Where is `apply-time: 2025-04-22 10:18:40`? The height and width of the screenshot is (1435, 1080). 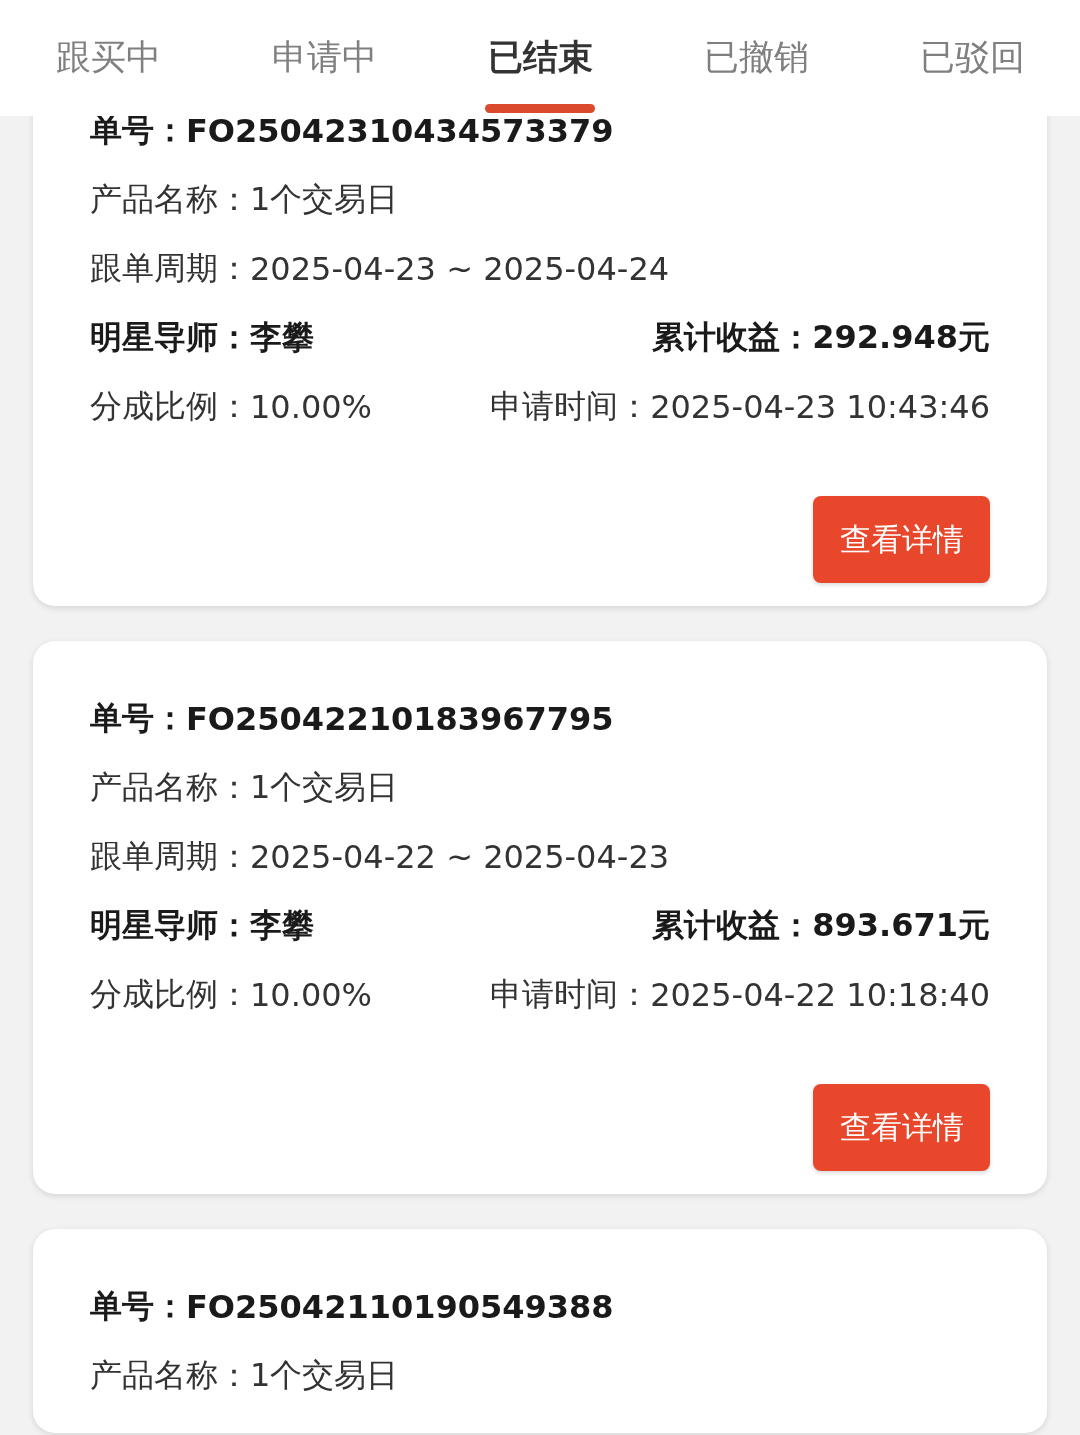 apply-time: 2025-04-22 10:18:40 is located at coordinates (820, 994).